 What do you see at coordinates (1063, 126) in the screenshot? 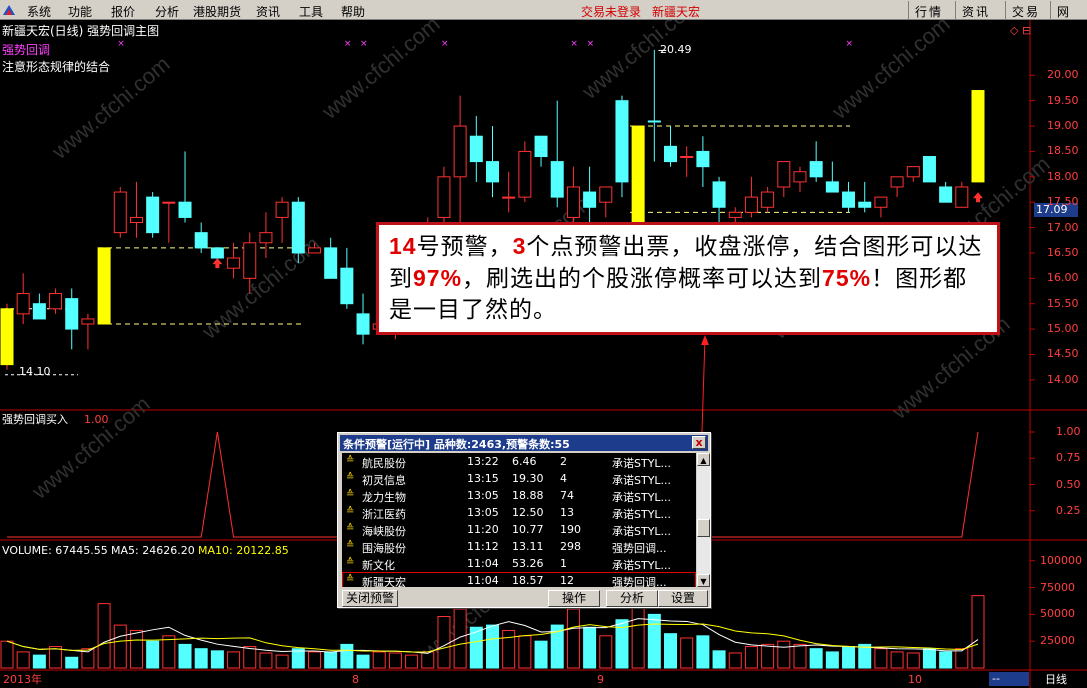
I see `price-tick-label: 19.00` at bounding box center [1063, 126].